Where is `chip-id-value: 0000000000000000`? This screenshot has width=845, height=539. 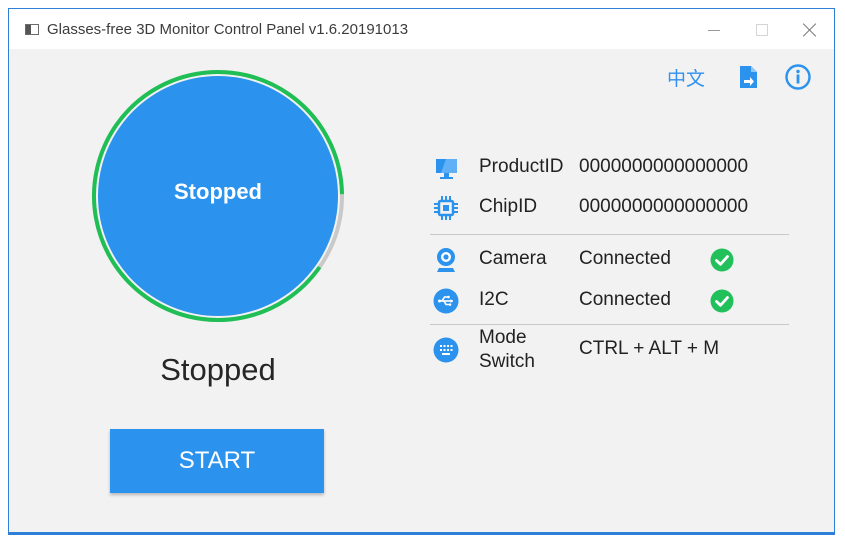 chip-id-value: 0000000000000000 is located at coordinates (664, 206).